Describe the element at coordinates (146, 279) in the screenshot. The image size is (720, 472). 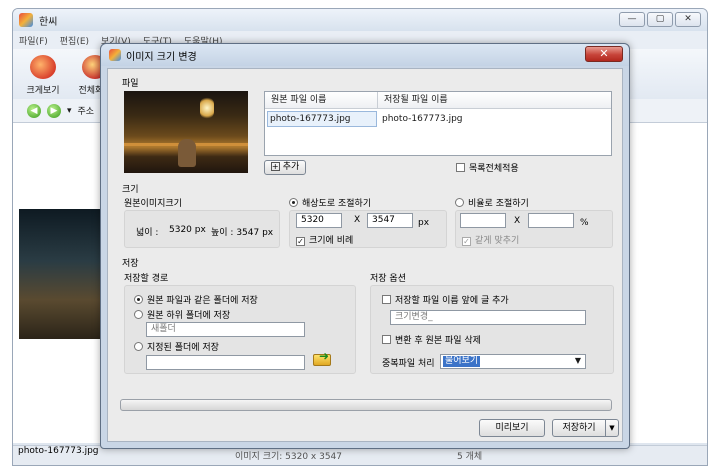
I see `save-path-title: 저장할 경로` at that location.